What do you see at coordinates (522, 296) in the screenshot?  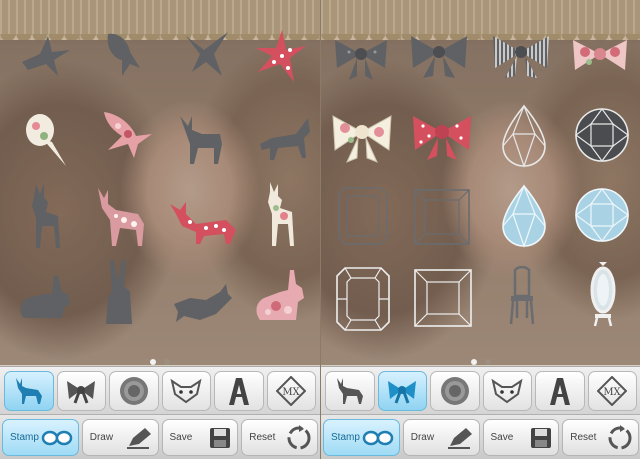 I see `chair-icon` at bounding box center [522, 296].